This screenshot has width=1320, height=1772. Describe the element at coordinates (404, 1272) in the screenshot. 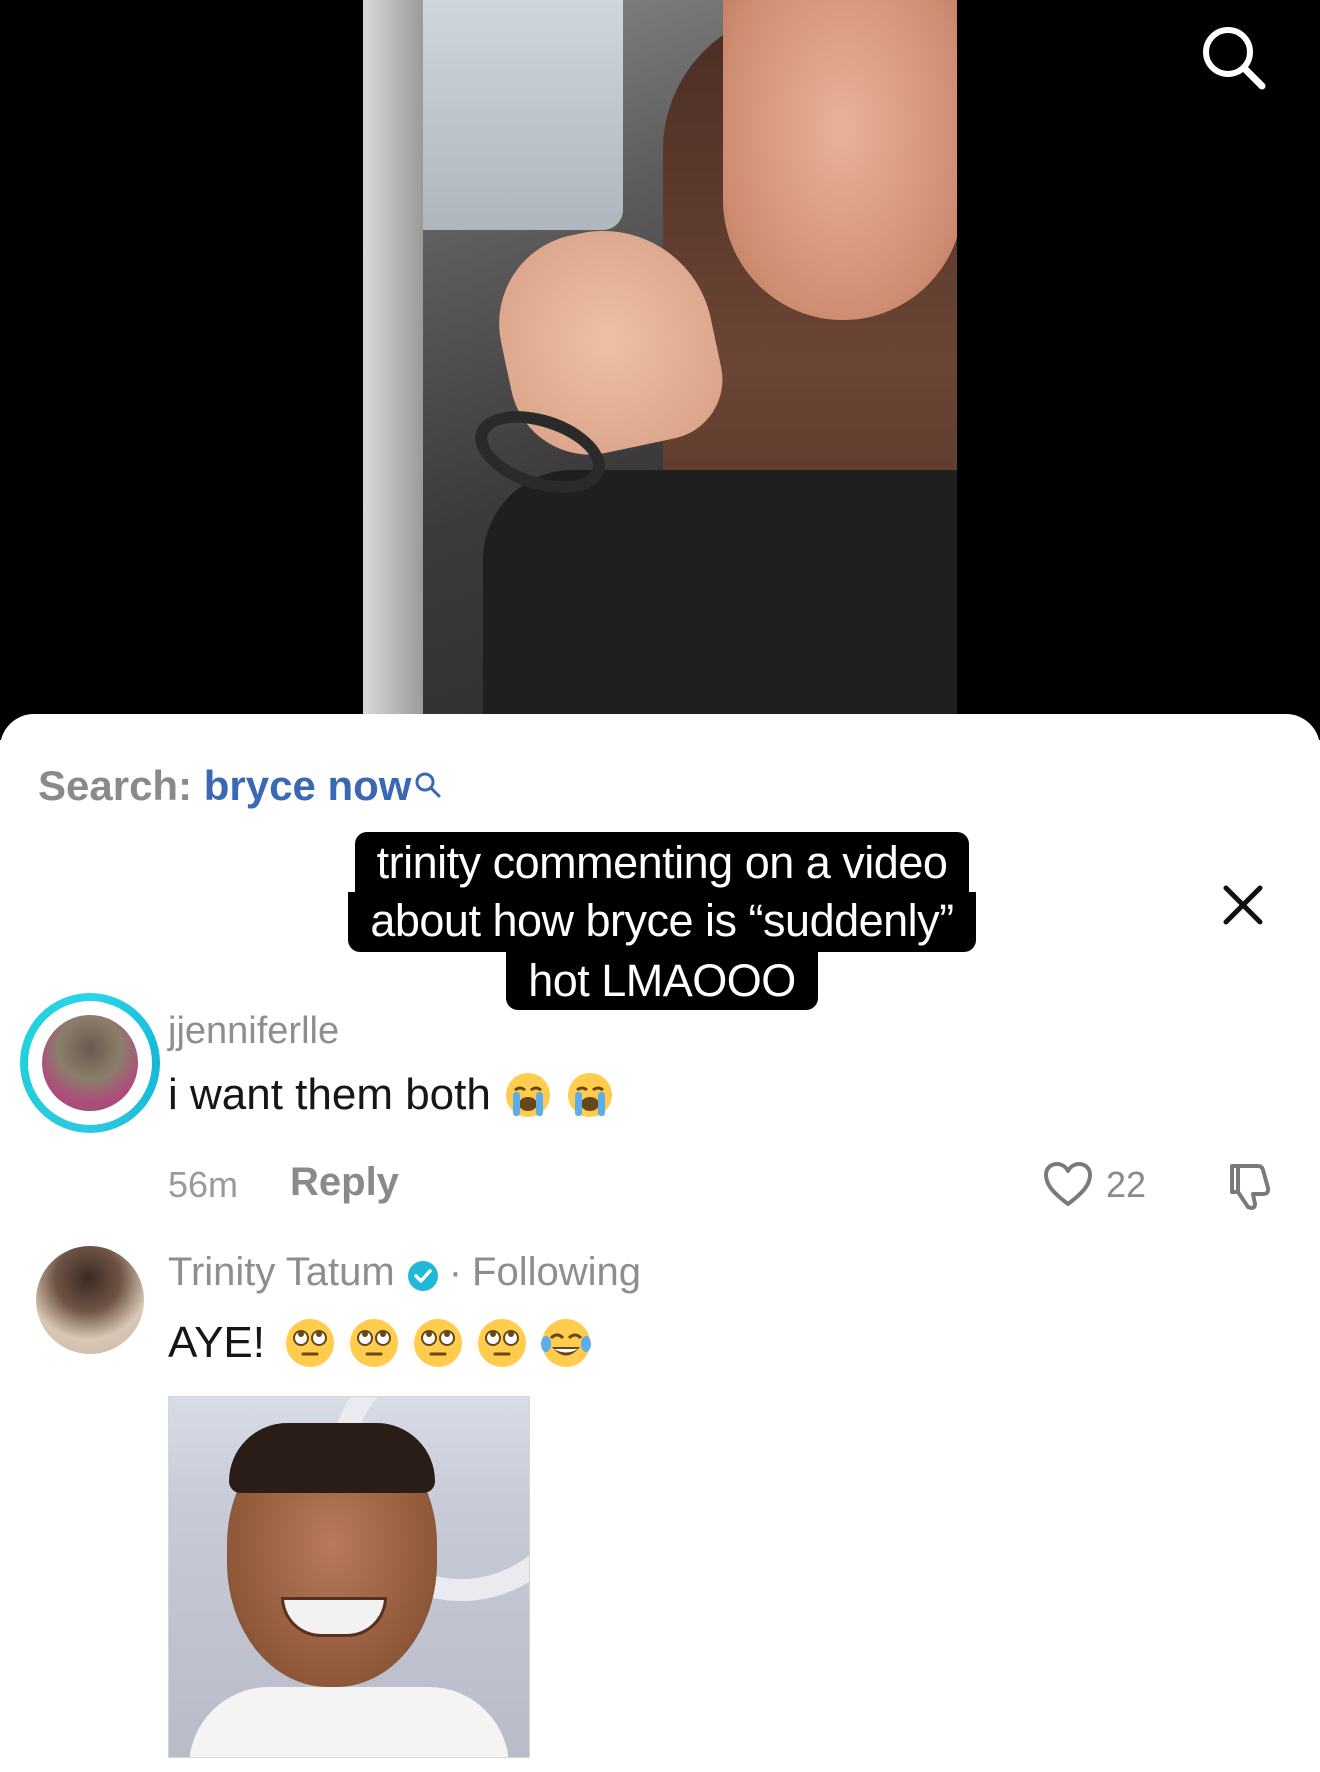

I see `reply-header: Trinity Tatum · Following` at that location.